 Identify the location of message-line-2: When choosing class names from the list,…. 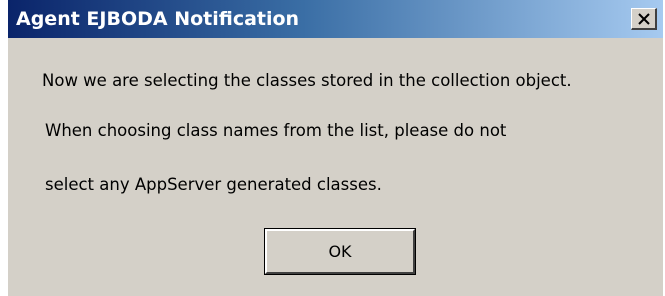
(276, 130).